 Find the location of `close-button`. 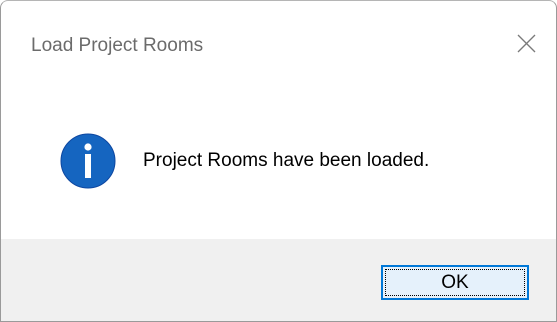

close-button is located at coordinates (526, 46).